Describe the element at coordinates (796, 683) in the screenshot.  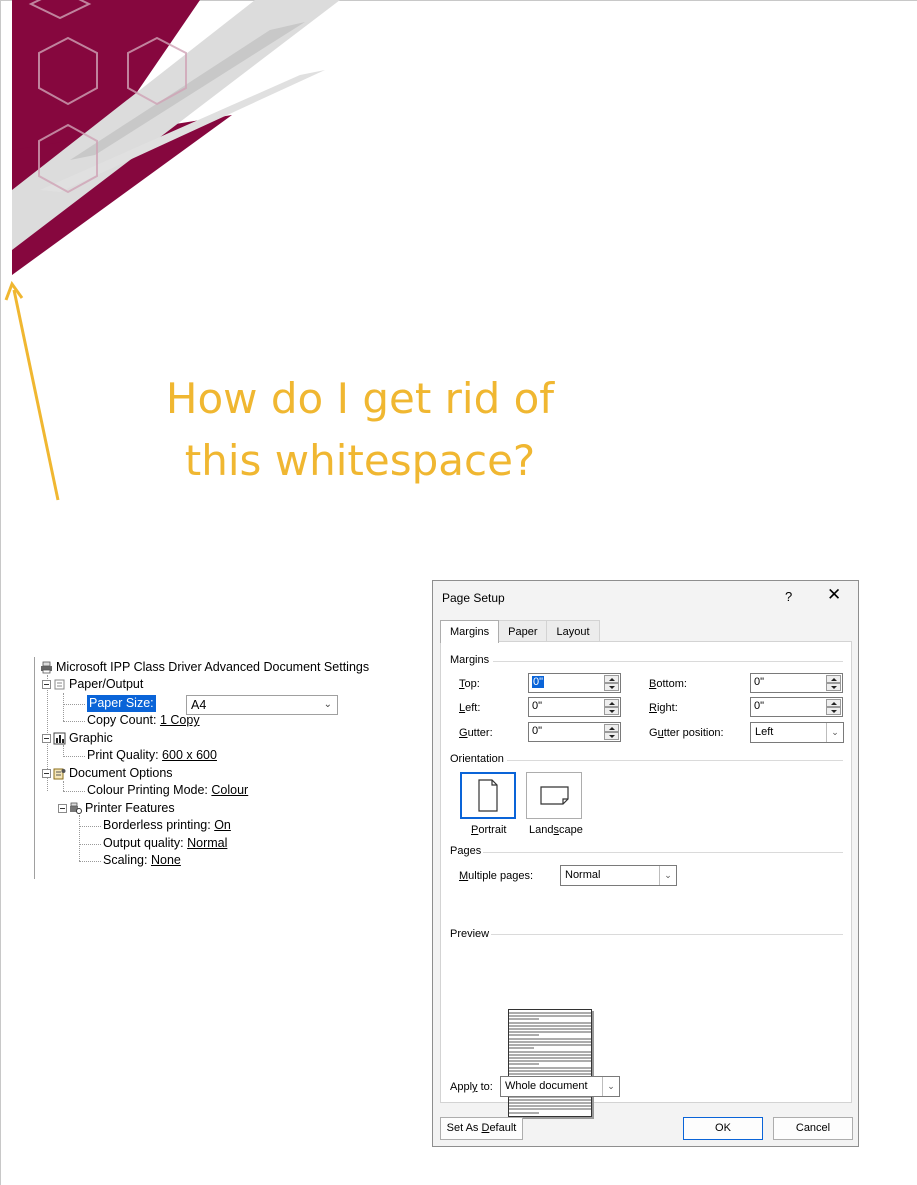
I see `bottom-margin-input: 0"` at that location.